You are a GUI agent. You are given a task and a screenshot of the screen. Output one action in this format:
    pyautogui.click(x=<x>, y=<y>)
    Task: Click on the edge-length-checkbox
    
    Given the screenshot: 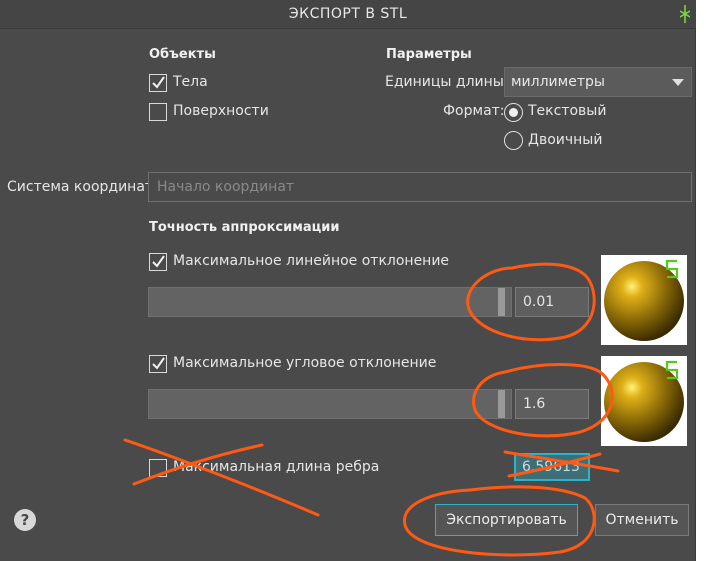 What is the action you would take?
    pyautogui.click(x=158, y=468)
    